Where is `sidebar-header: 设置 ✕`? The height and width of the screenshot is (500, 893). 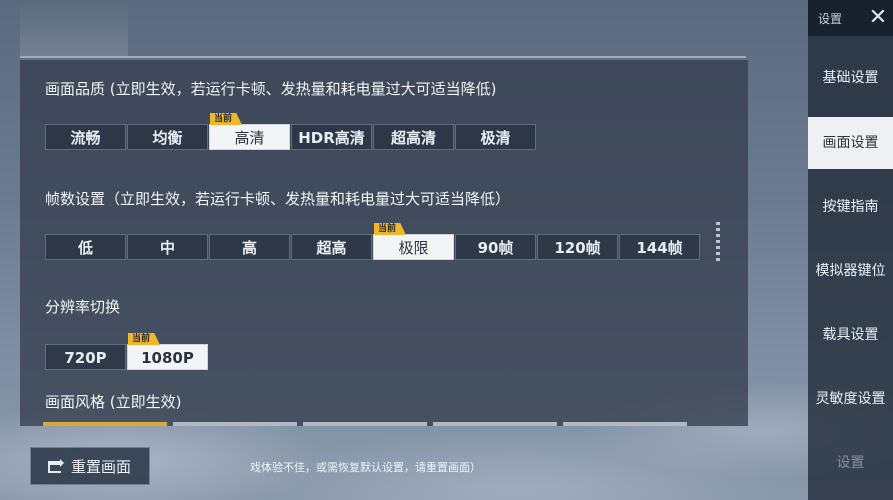 sidebar-header: 设置 ✕ is located at coordinates (850, 18).